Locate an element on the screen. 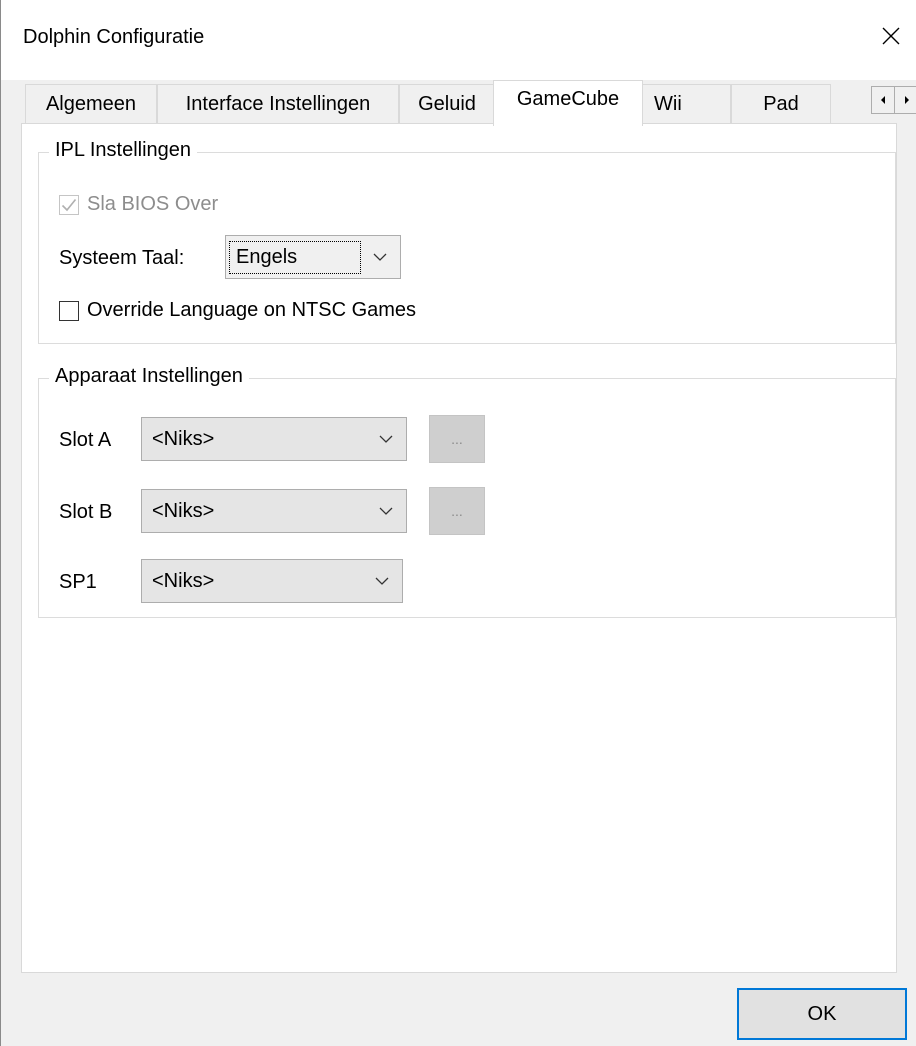 Image resolution: width=916 pixels, height=1046 pixels. slot-b-value: <Niks> is located at coordinates (183, 510).